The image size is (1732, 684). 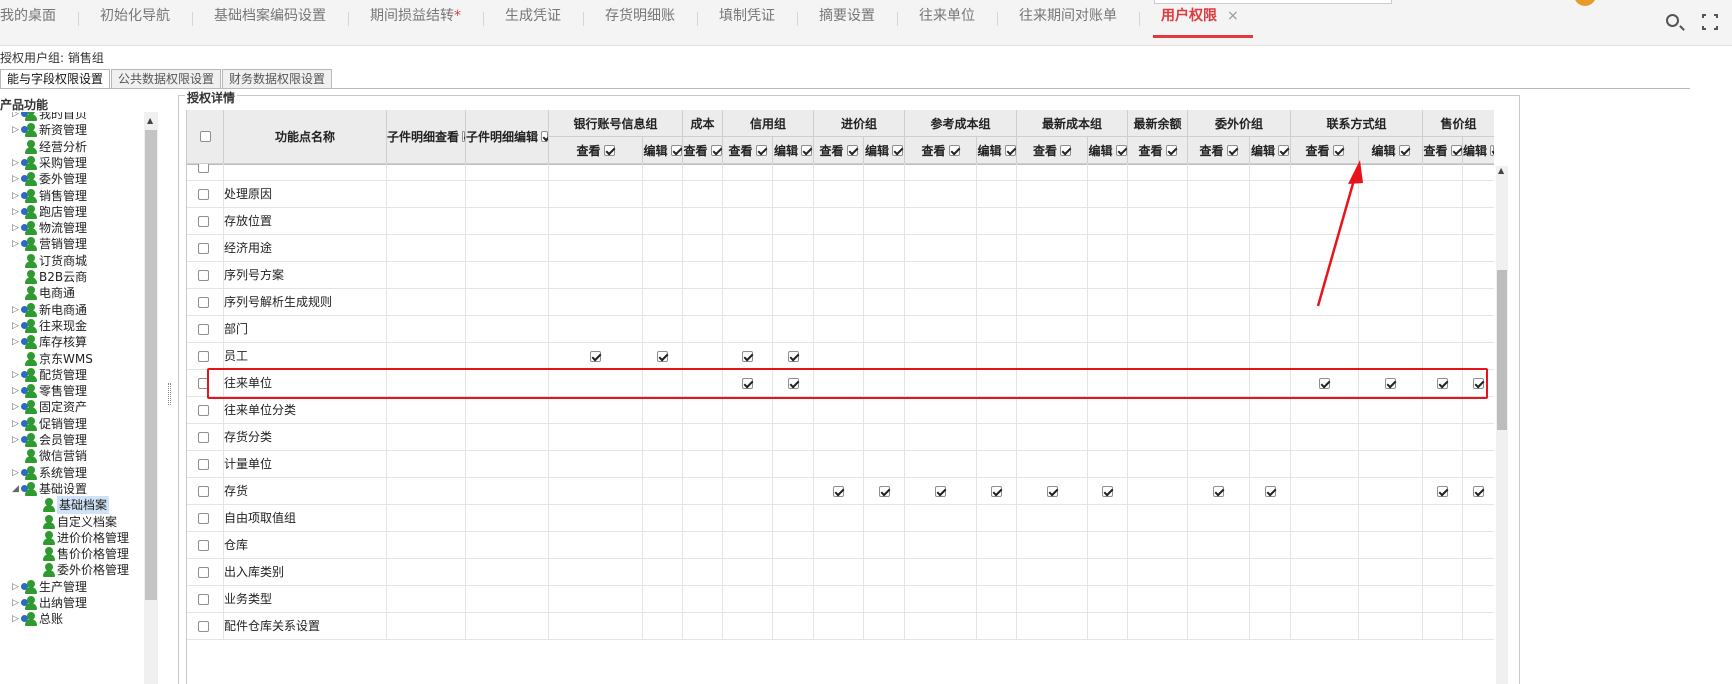 What do you see at coordinates (72, 244) in the screenshot?
I see `tree-item: ▷ 营销管理` at bounding box center [72, 244].